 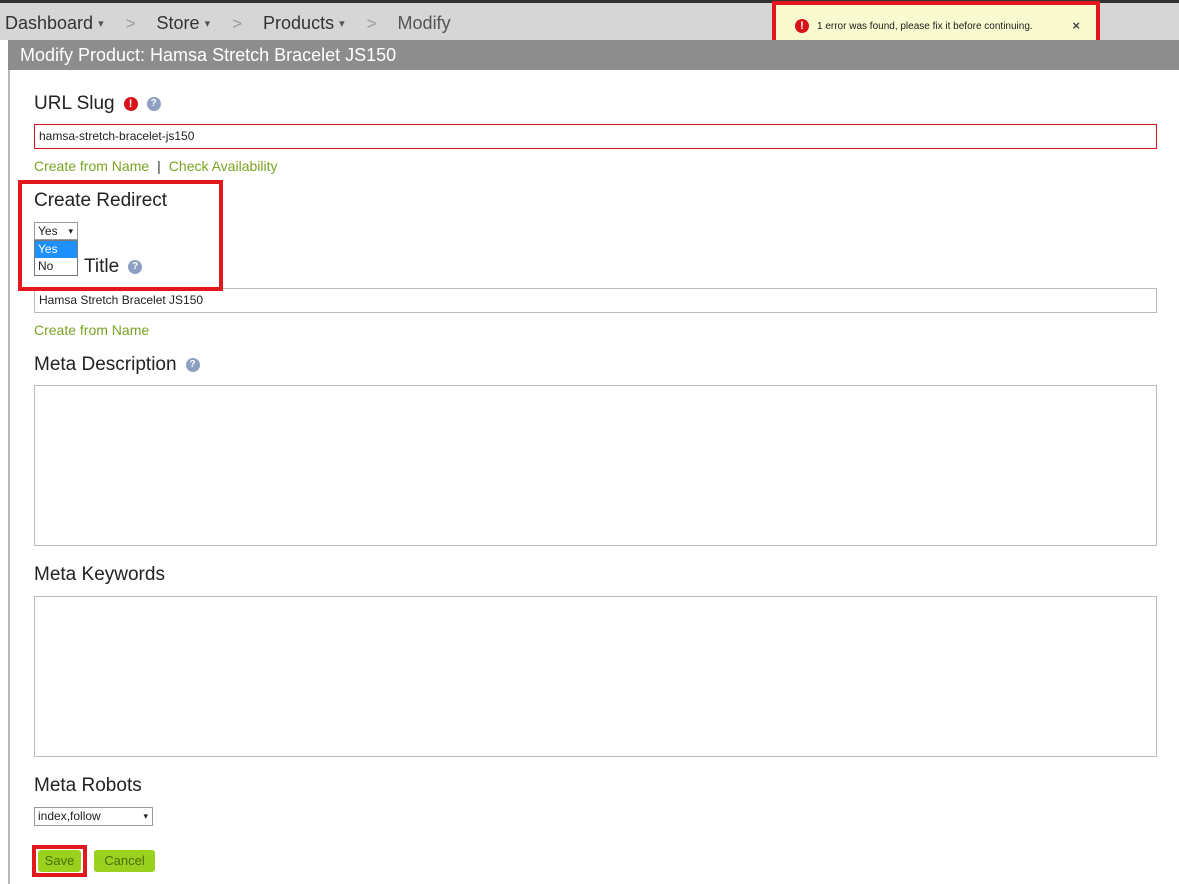 What do you see at coordinates (74, 103) in the screenshot?
I see `url-slug-label: URL Slug` at bounding box center [74, 103].